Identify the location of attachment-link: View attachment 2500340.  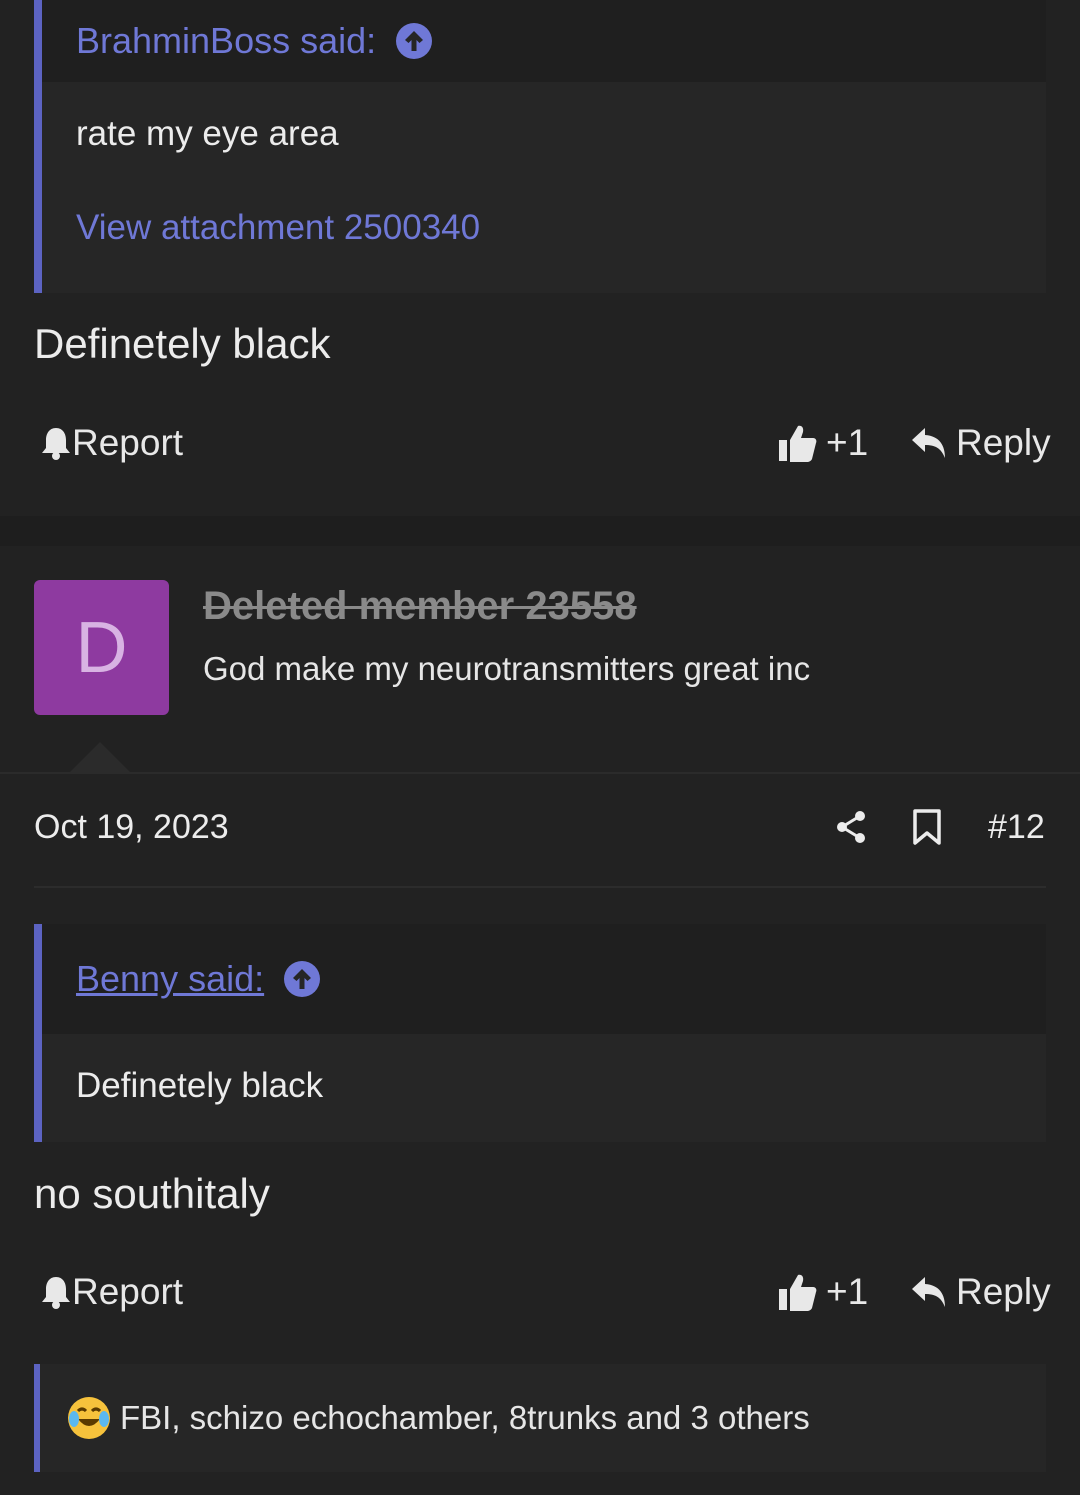
(278, 227).